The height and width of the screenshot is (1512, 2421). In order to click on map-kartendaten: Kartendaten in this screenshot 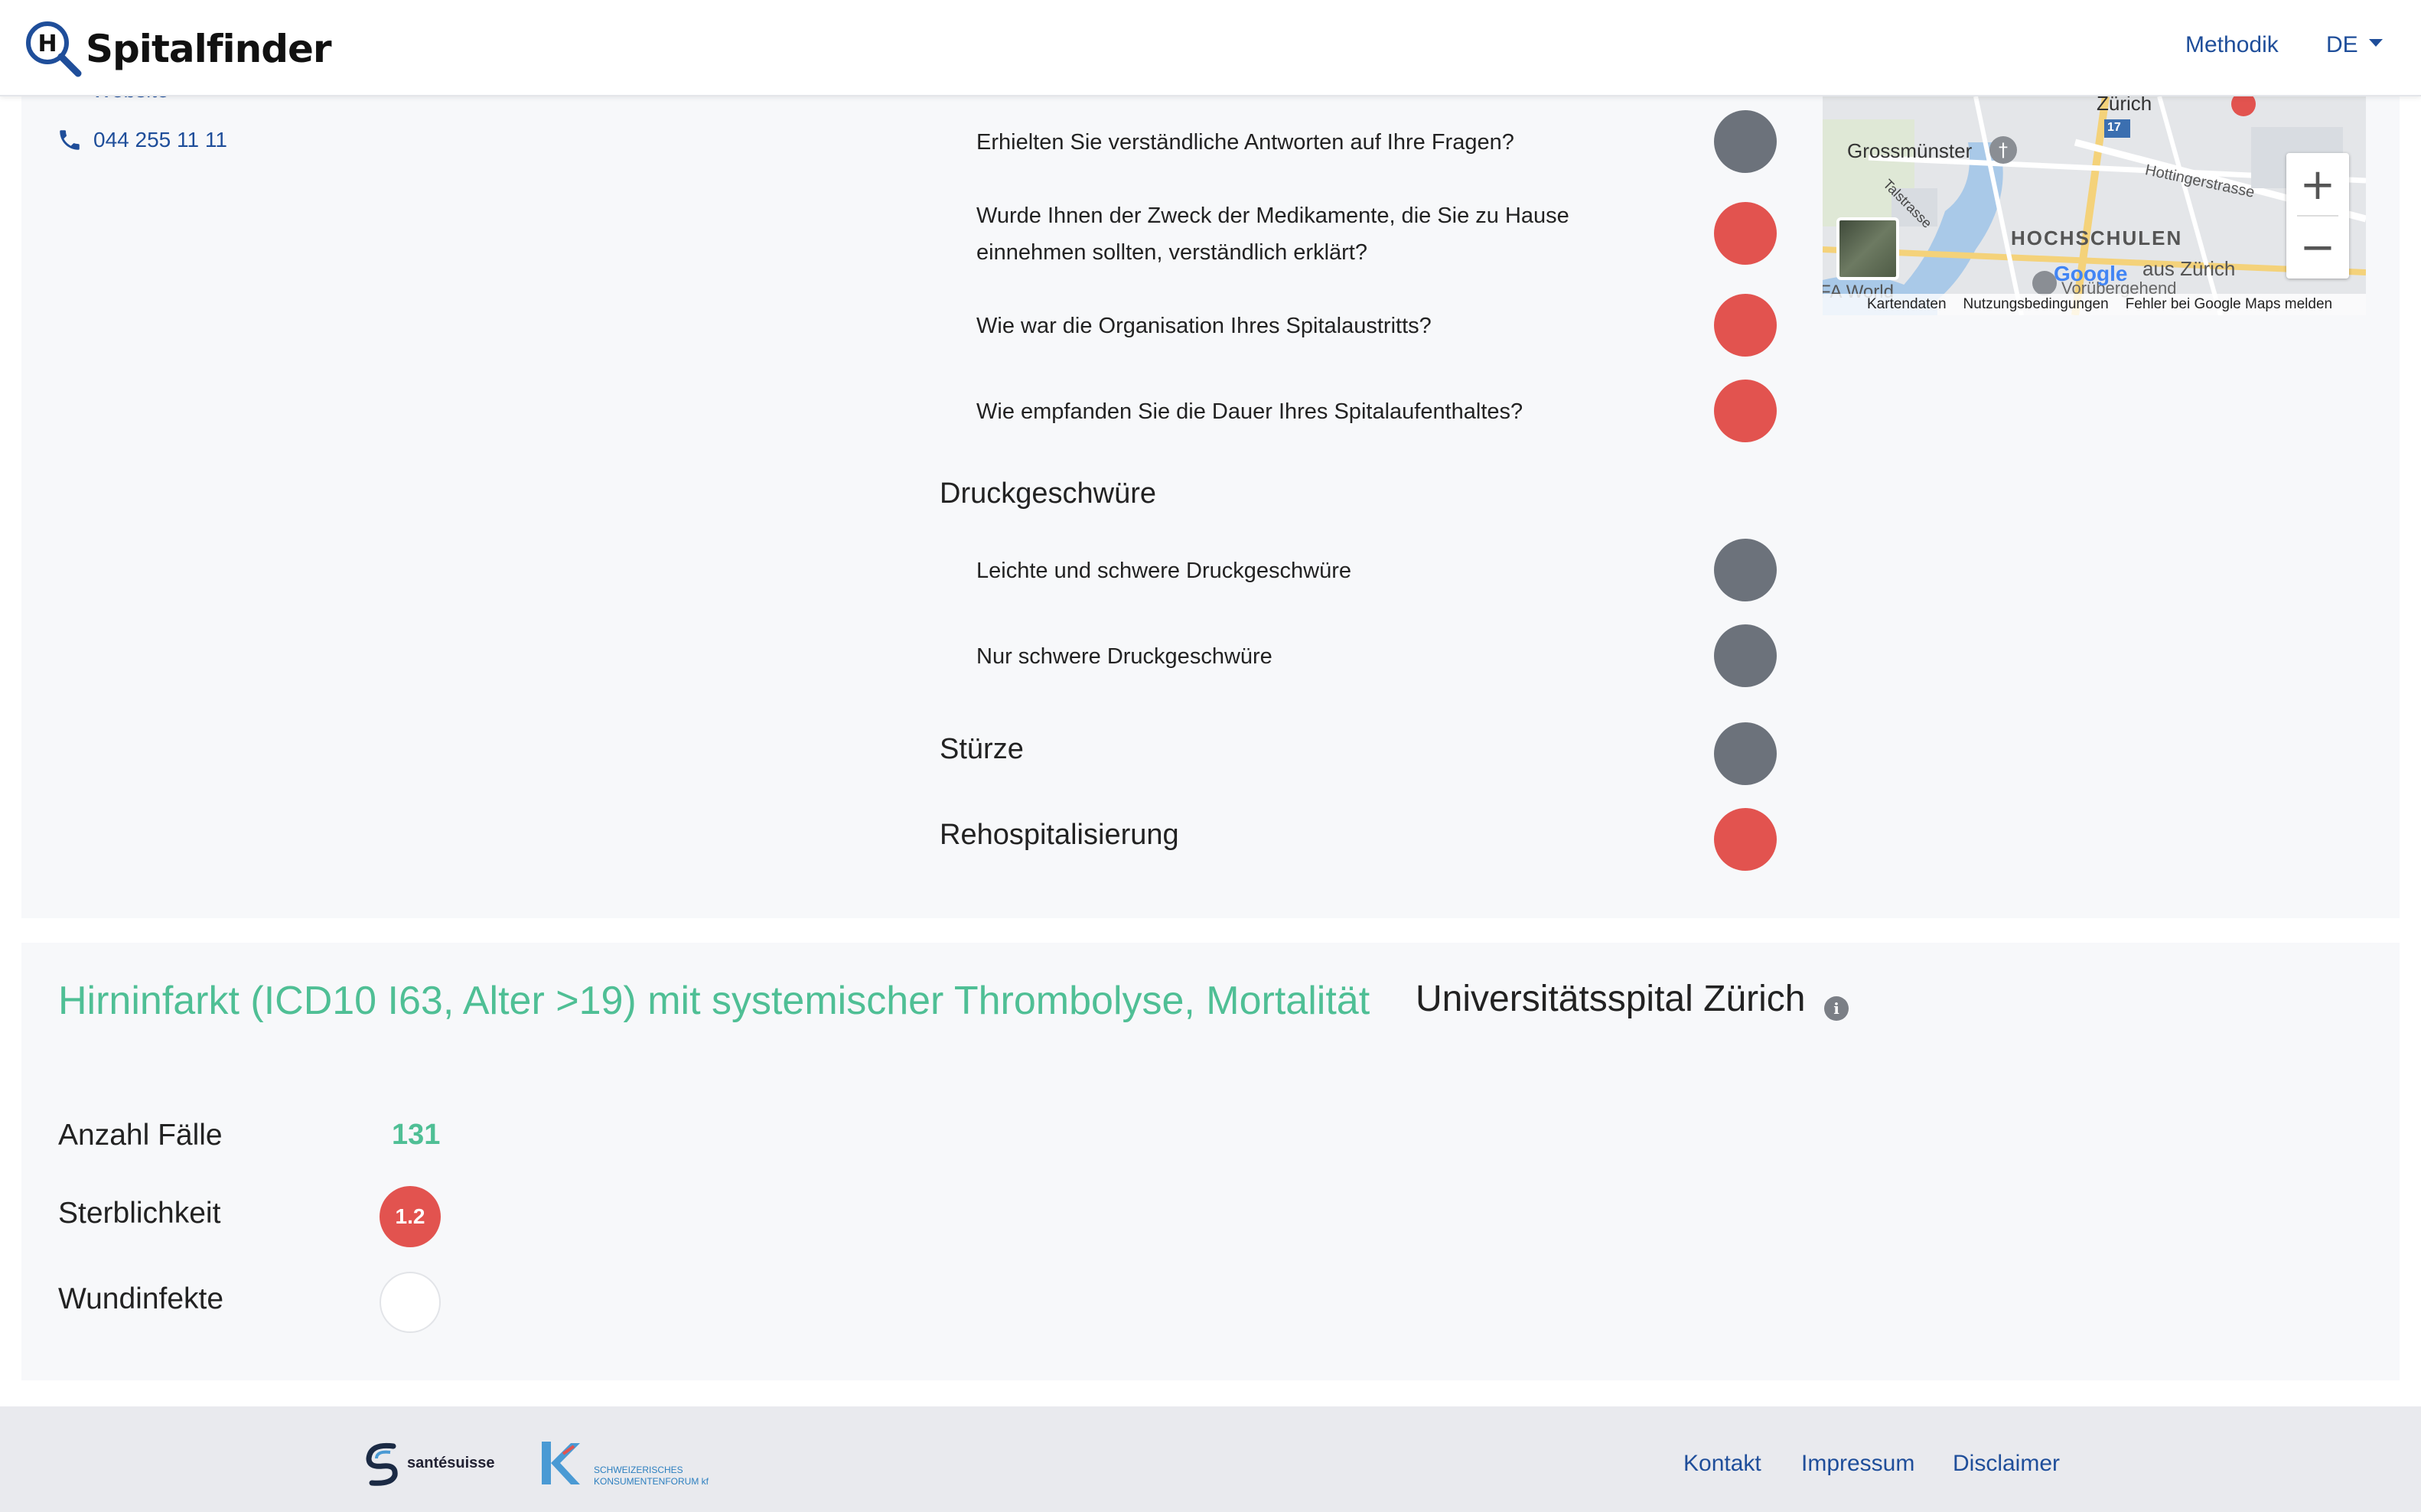, I will do `click(1907, 304)`.